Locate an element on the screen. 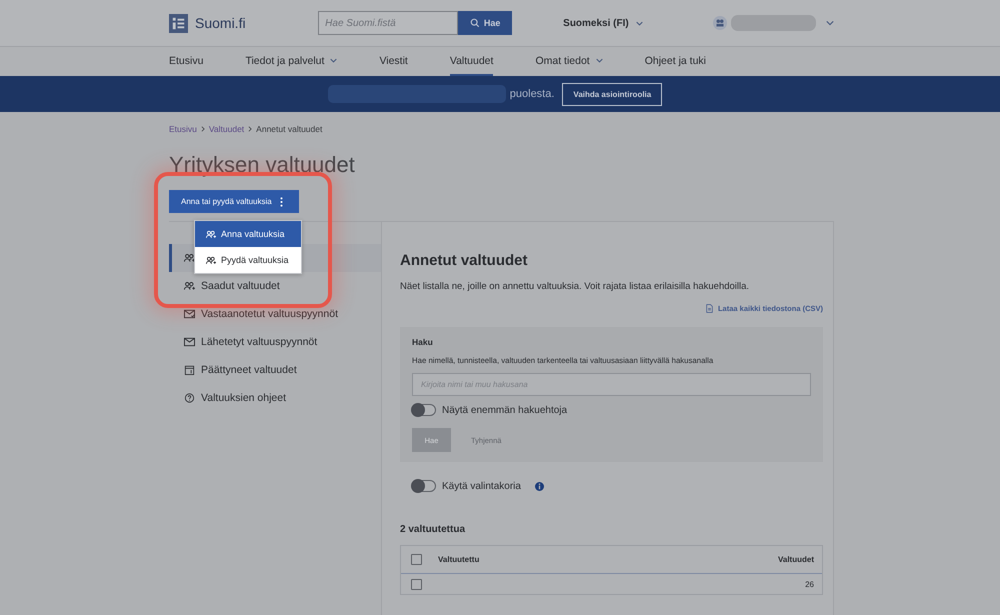  user-icon is located at coordinates (720, 23).